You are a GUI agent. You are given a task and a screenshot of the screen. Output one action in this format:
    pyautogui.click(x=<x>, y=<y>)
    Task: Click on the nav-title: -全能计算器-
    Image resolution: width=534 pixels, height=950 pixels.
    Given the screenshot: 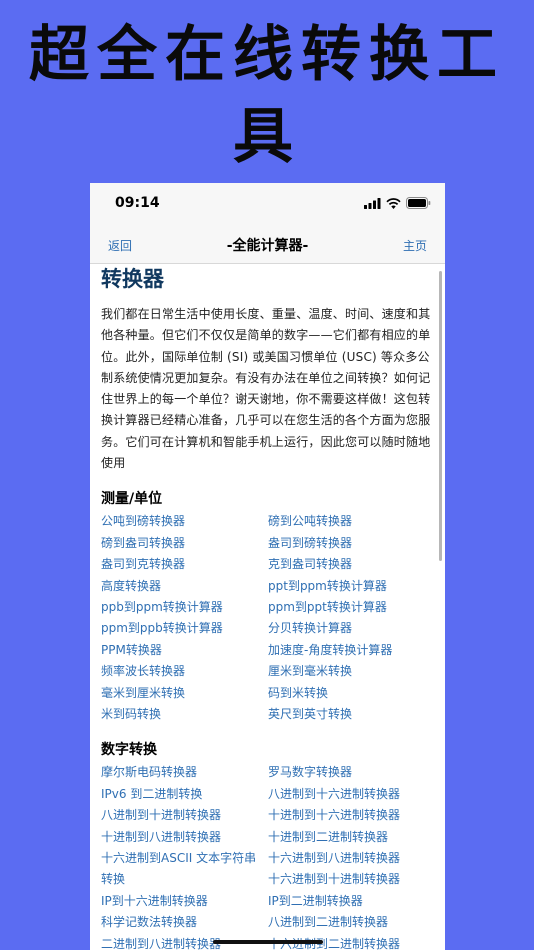 What is the action you would take?
    pyautogui.click(x=267, y=246)
    